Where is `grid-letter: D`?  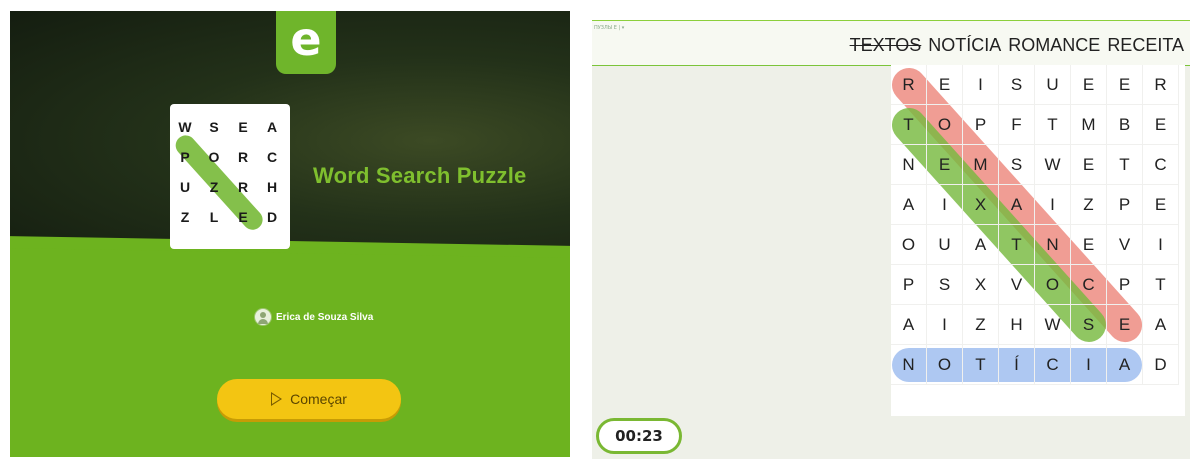
grid-letter: D is located at coordinates (1161, 365).